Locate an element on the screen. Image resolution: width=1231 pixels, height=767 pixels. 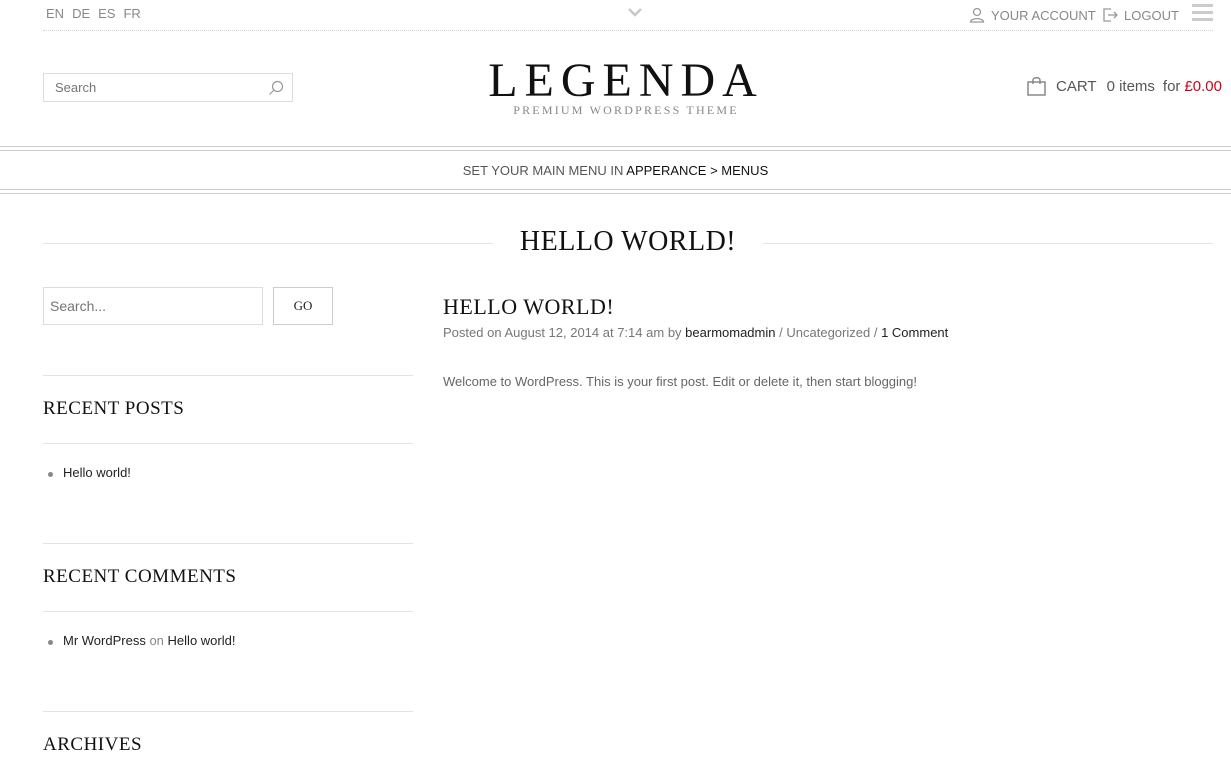
post-date: August 12, 2014 at 7:14 am is located at coordinates (584, 332).